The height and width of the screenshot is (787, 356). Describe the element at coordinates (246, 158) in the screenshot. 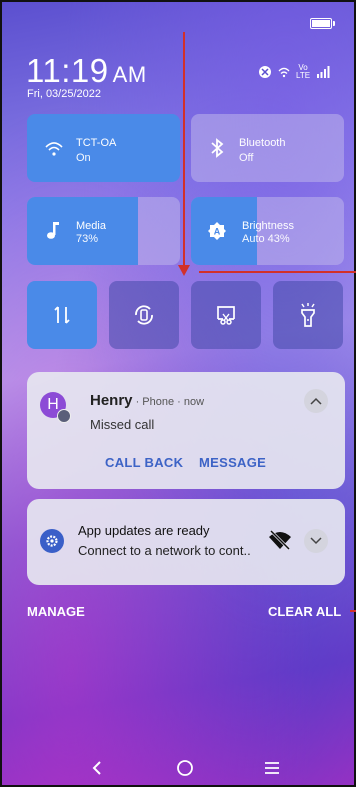

I see `bluetooth-tile-status: Off` at that location.